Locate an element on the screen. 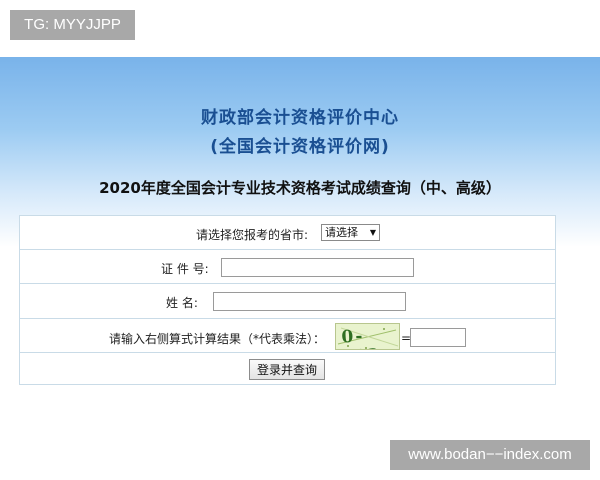  org-subname: (全国会计资格评价网) is located at coordinates (300, 147).